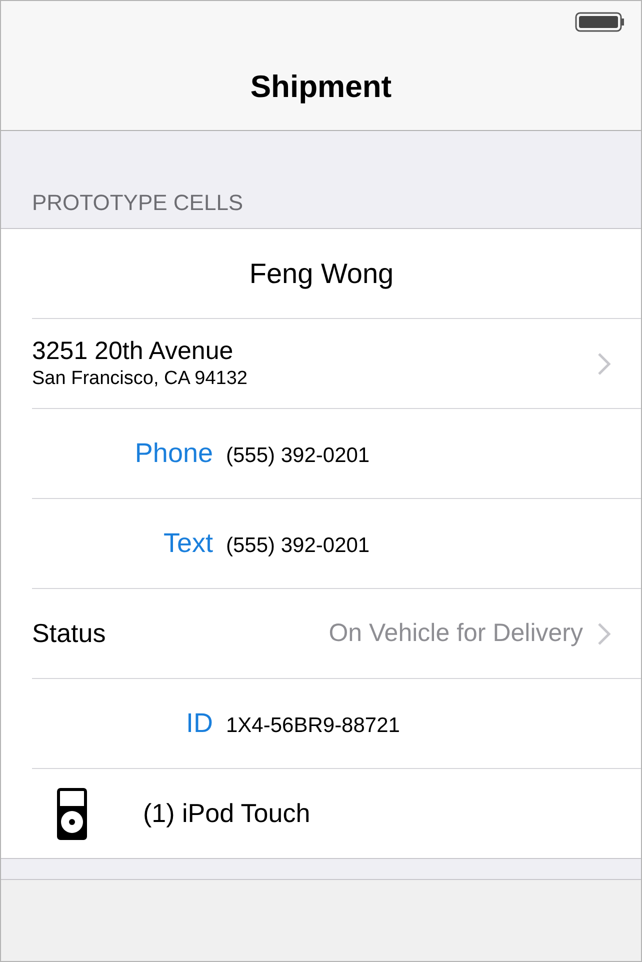 The height and width of the screenshot is (962, 642). Describe the element at coordinates (69, 633) in the screenshot. I see `status-label: Status` at that location.